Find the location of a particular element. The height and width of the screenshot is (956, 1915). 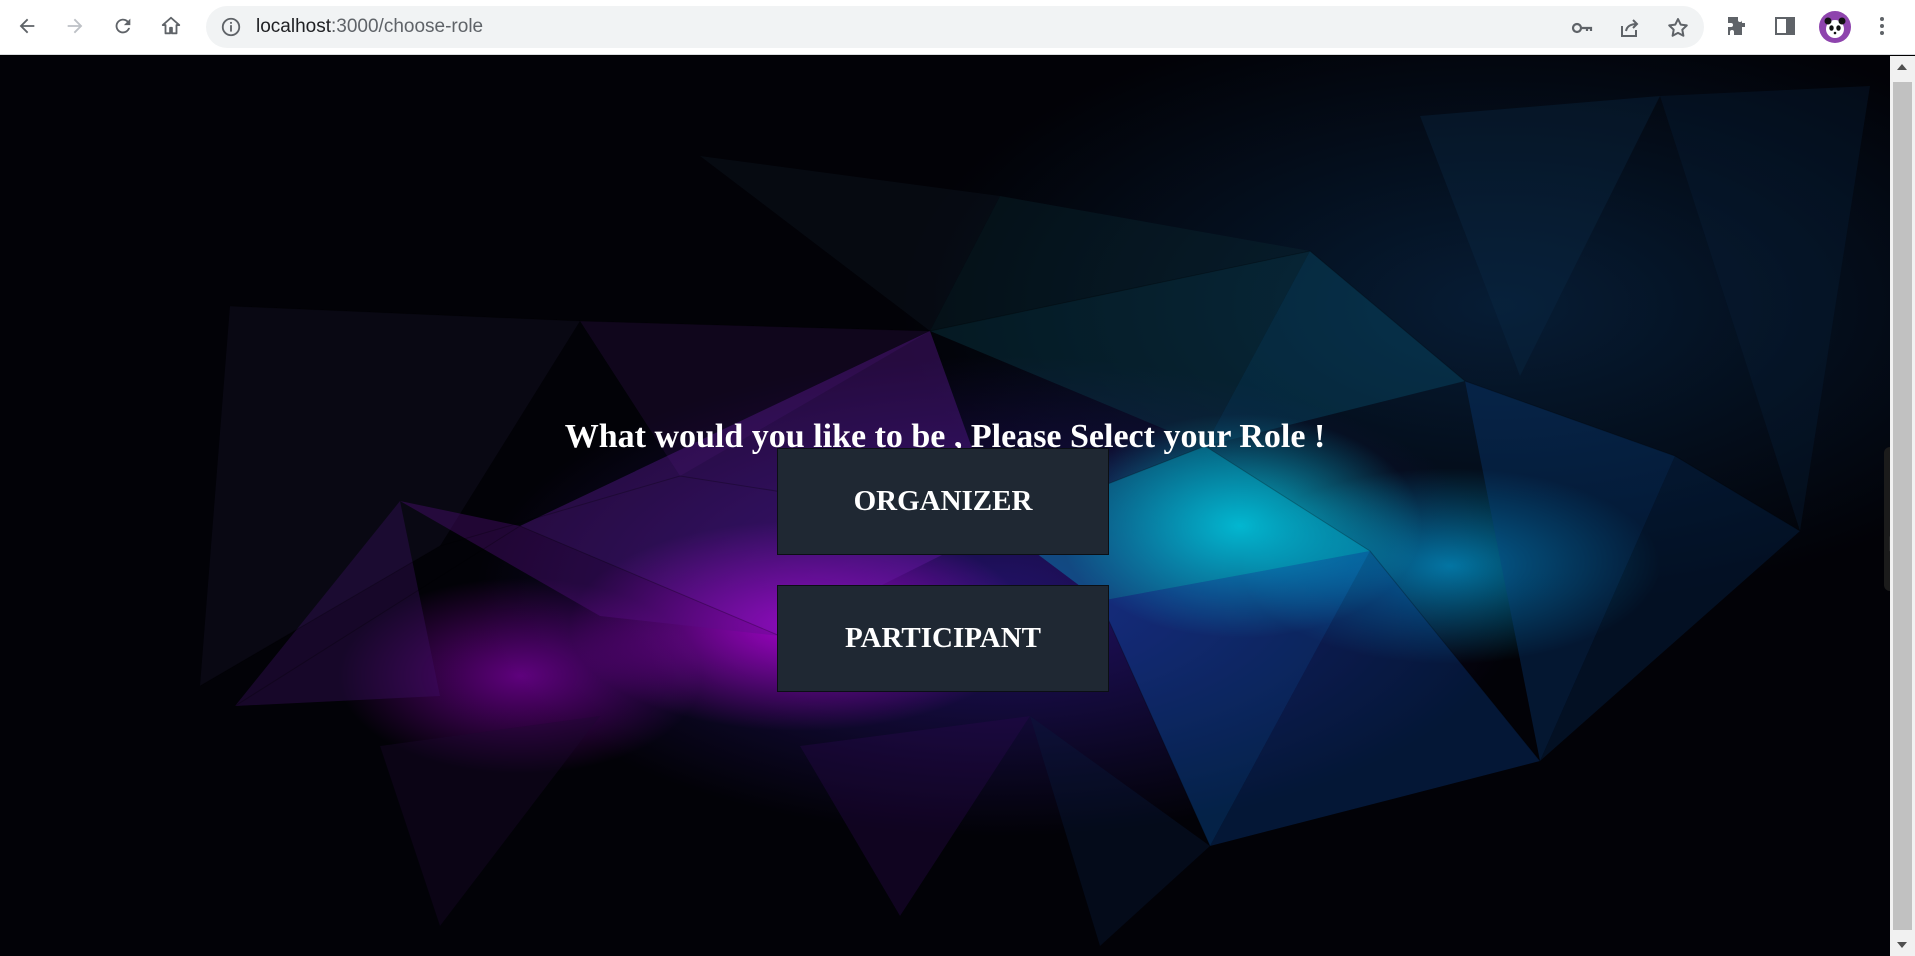

url-text: localhost:3000/choose-role is located at coordinates (369, 27).